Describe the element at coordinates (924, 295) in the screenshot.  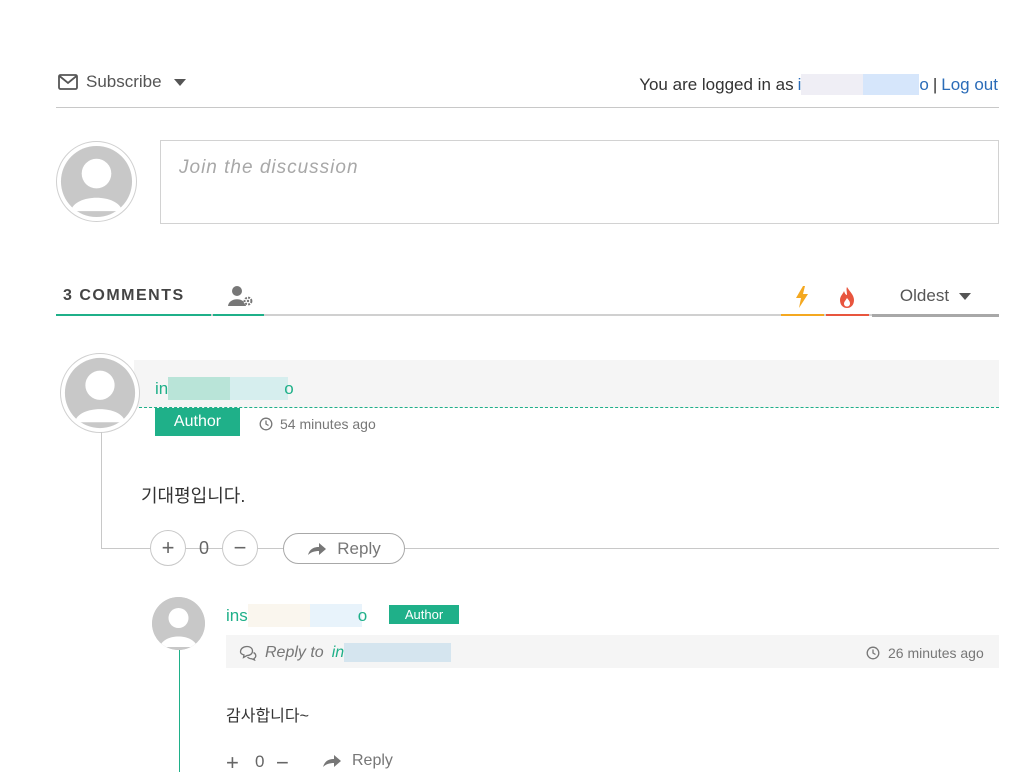
I see `sort-selected-label: Oldest` at that location.